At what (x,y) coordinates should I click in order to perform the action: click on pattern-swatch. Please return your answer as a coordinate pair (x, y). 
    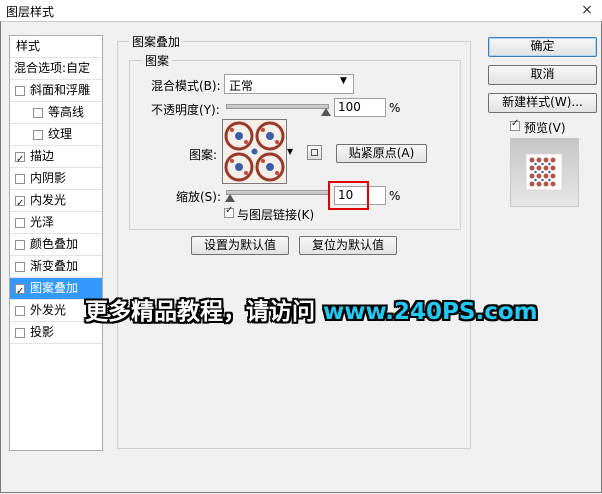
    Looking at the image, I should click on (254, 151).